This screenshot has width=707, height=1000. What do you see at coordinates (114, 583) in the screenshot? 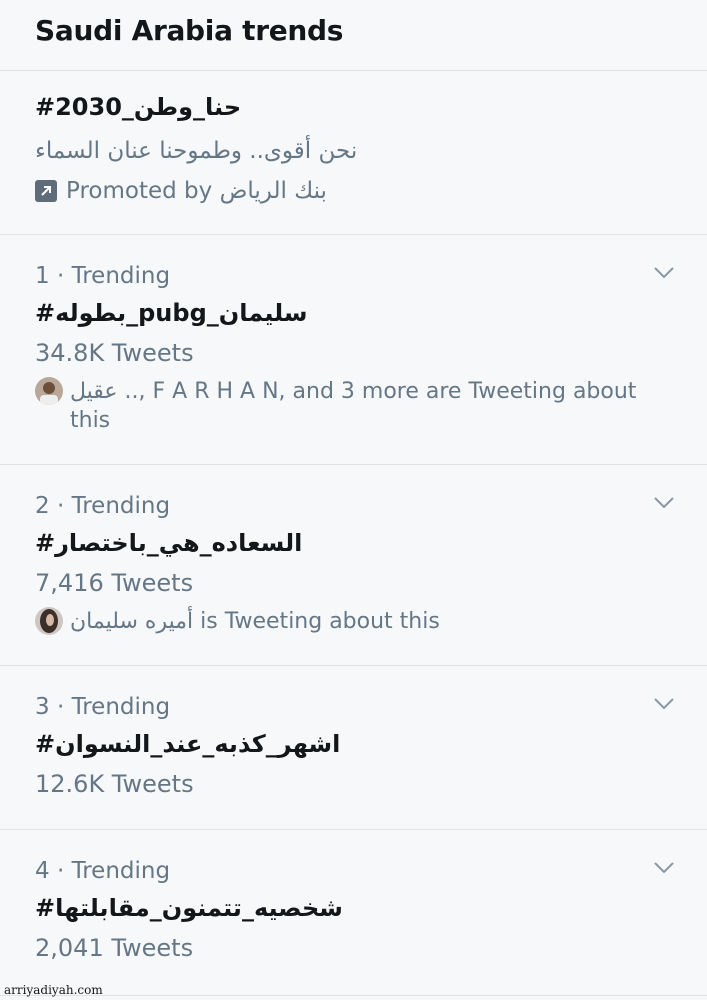
I see `trend-tweet-count: 7,416 Tweets` at bounding box center [114, 583].